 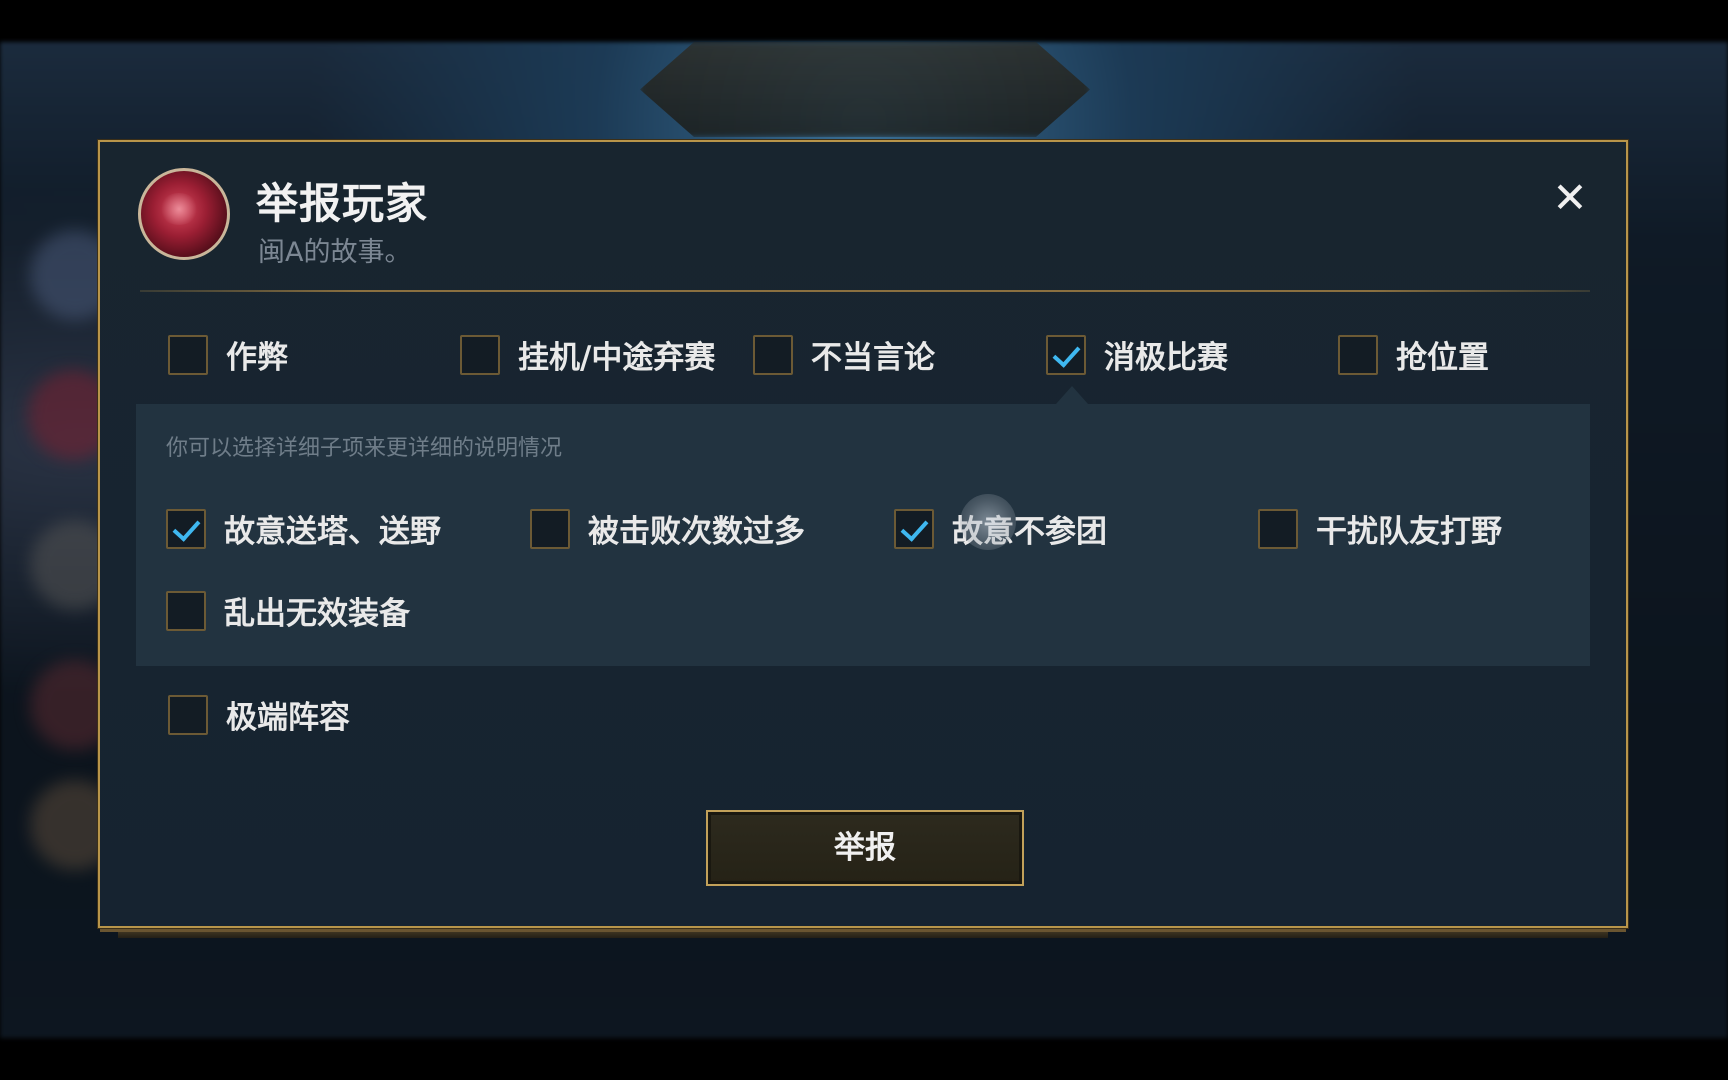 What do you see at coordinates (696, 532) in the screenshot?
I see `sub-option-label: 被击败次数过多` at bounding box center [696, 532].